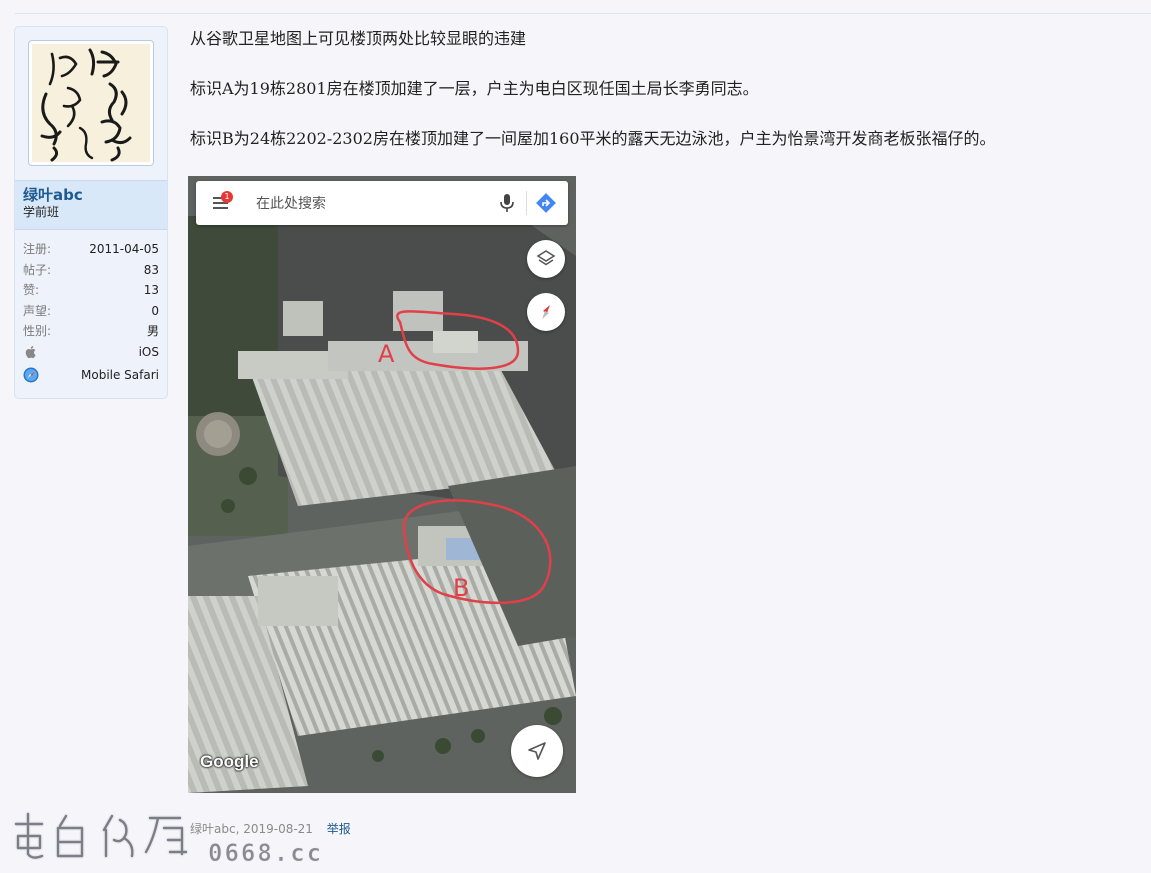 The width and height of the screenshot is (1151, 873). I want to click on top-divider, so click(583, 13).